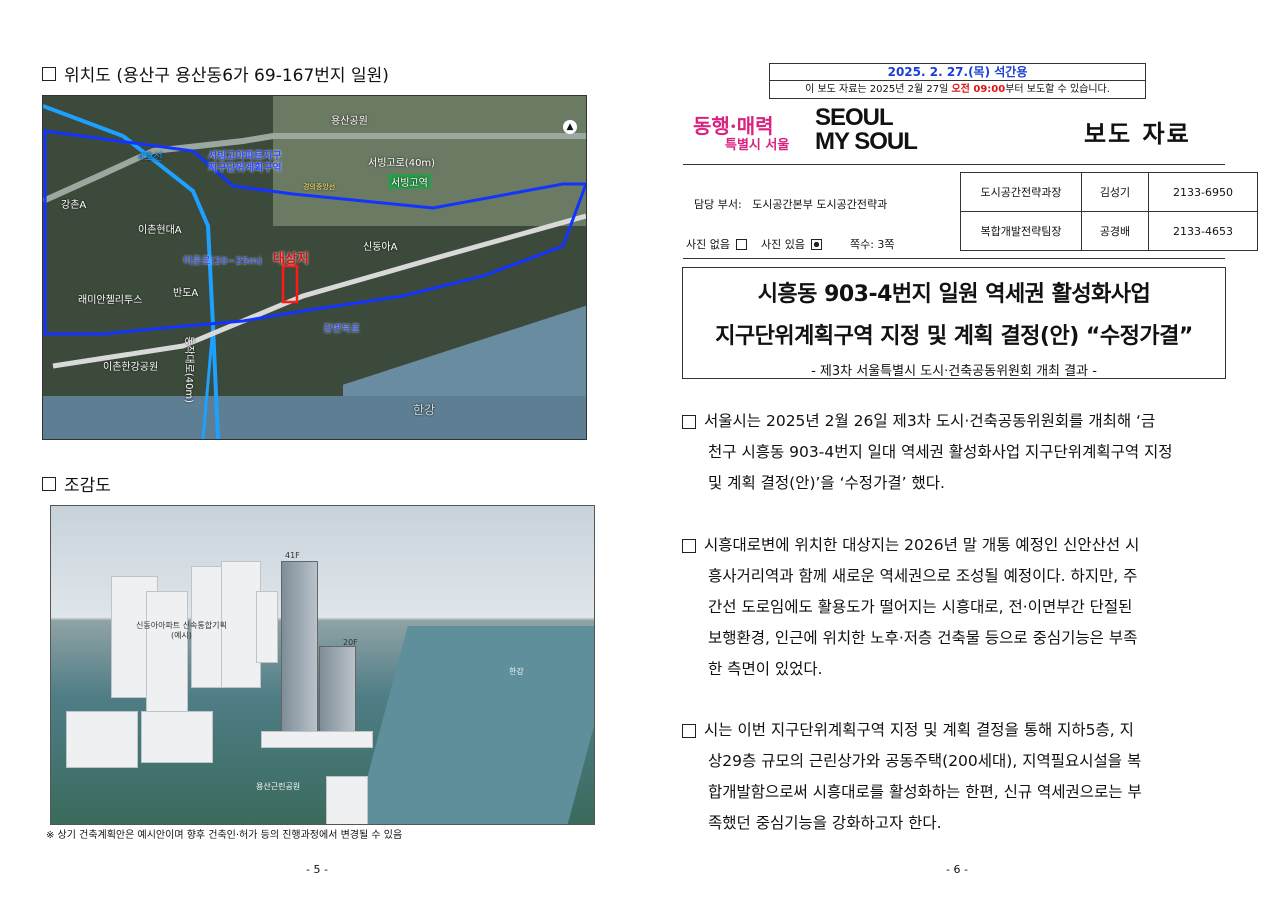 This screenshot has height=905, width=1280. I want to click on map-label-district: 서빙고아파트지구 지구단위계획구역, so click(245, 162).